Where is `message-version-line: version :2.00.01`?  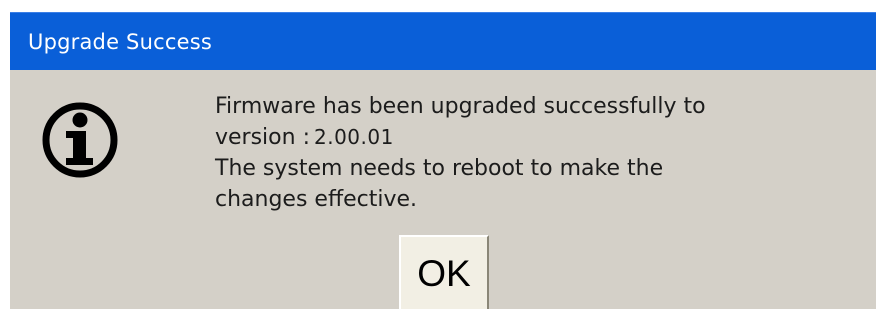
message-version-line: version :2.00.01 is located at coordinates (535, 137).